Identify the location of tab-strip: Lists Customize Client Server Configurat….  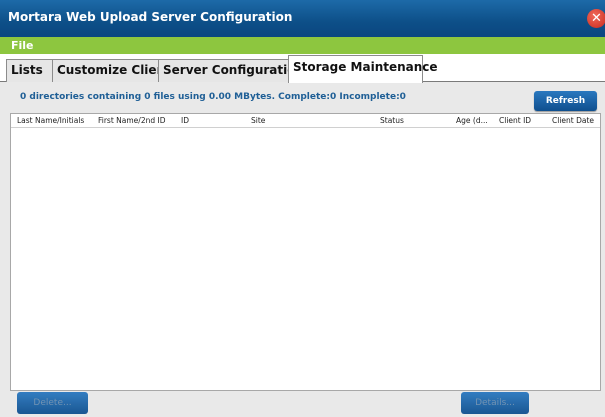
(302, 68).